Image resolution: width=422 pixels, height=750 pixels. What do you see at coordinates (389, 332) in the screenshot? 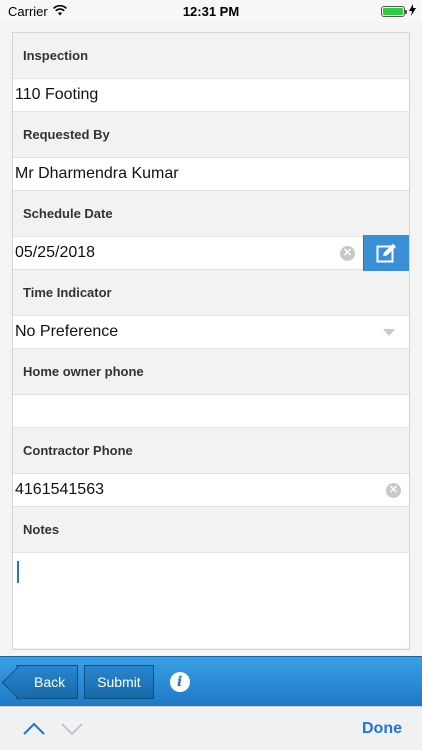
I see `chevron-down-icon` at bounding box center [389, 332].